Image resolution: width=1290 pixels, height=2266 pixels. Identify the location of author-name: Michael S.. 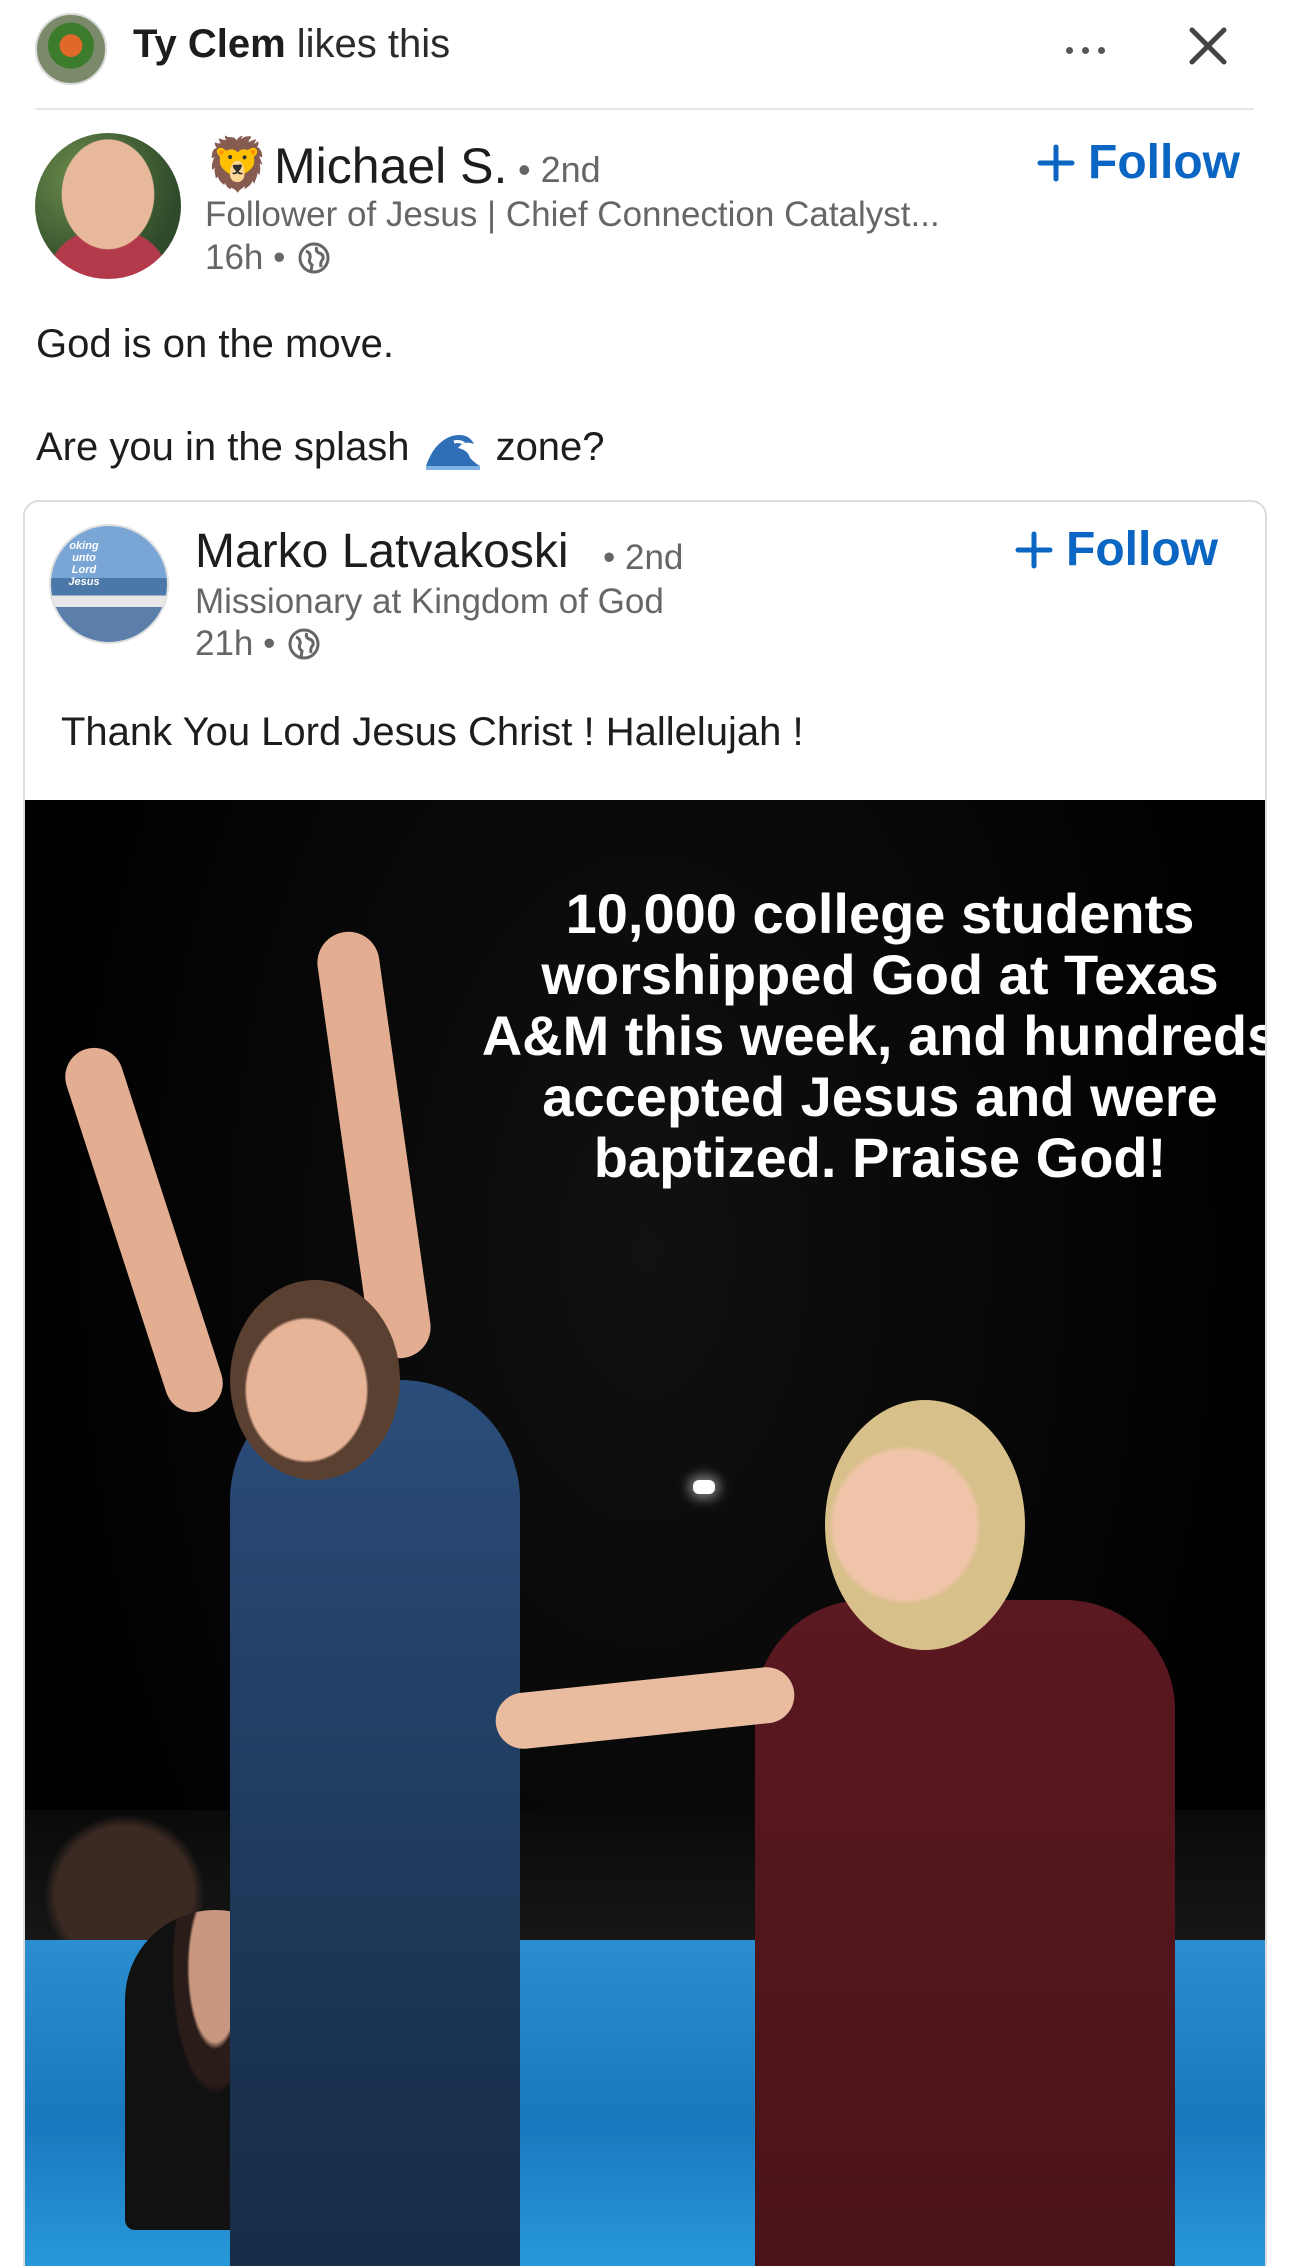
(390, 166).